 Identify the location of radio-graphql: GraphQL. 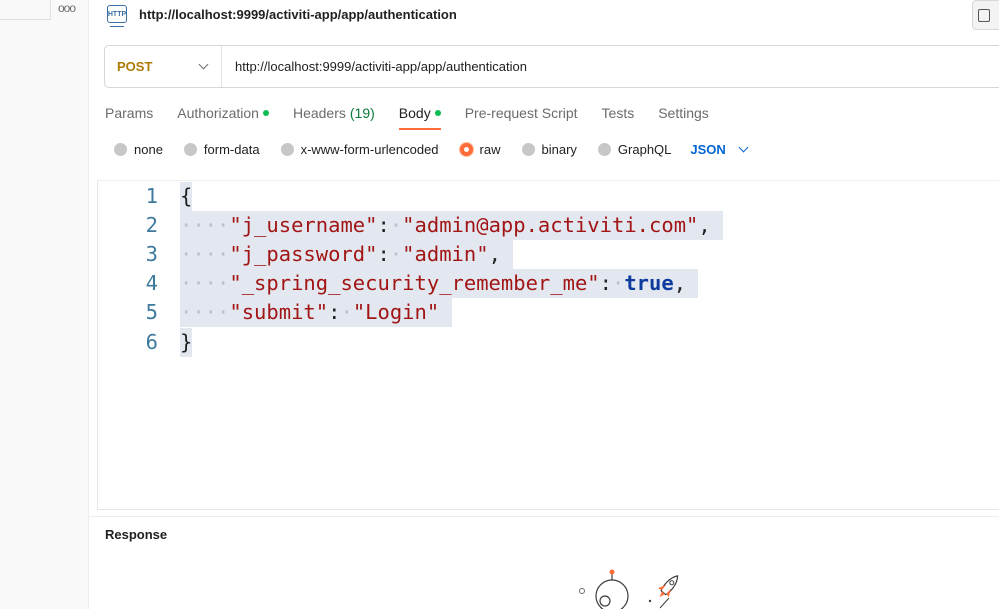
(634, 149).